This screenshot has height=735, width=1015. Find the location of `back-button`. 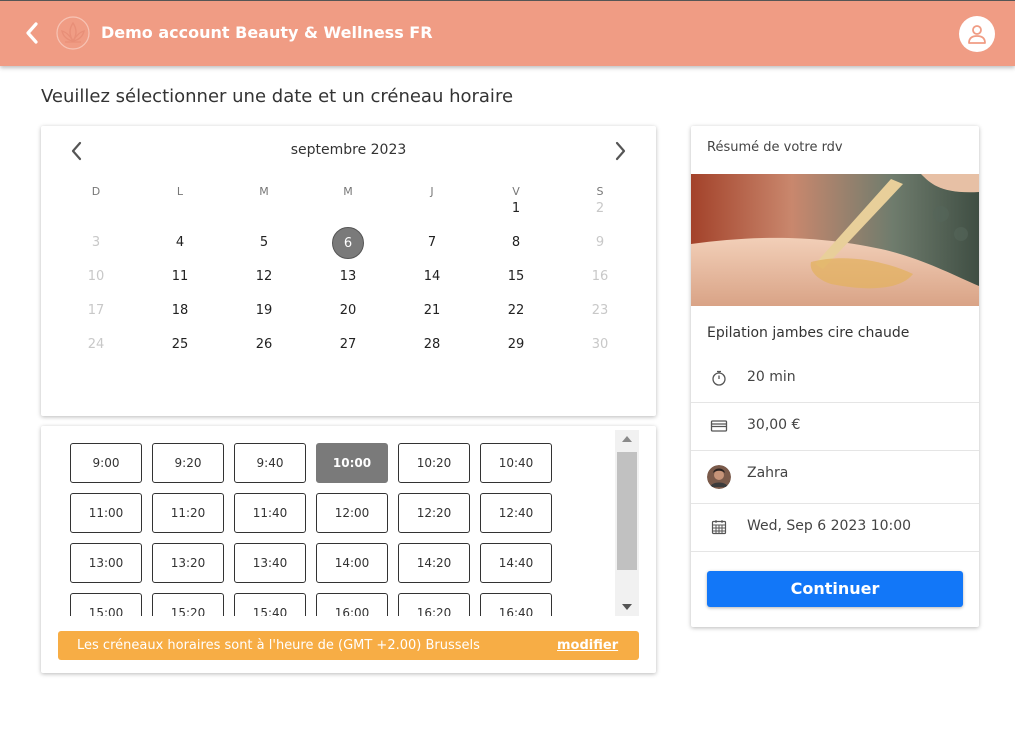

back-button is located at coordinates (32, 33).